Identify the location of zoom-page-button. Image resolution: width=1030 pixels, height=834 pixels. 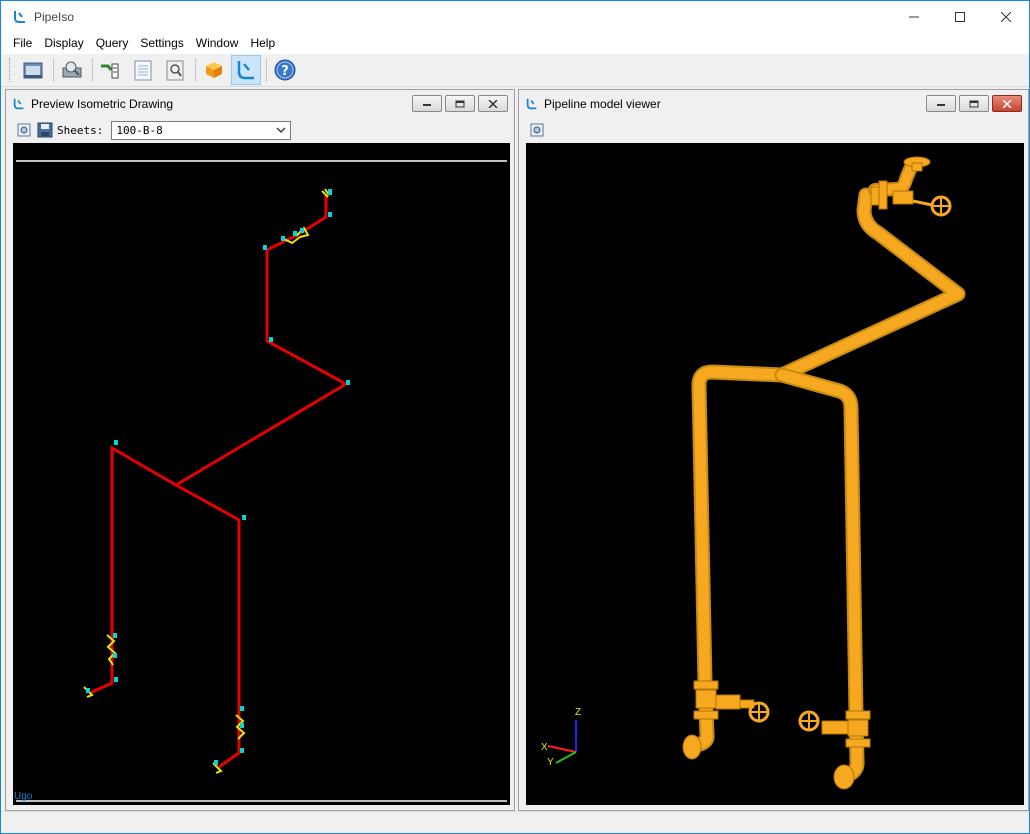
(175, 70).